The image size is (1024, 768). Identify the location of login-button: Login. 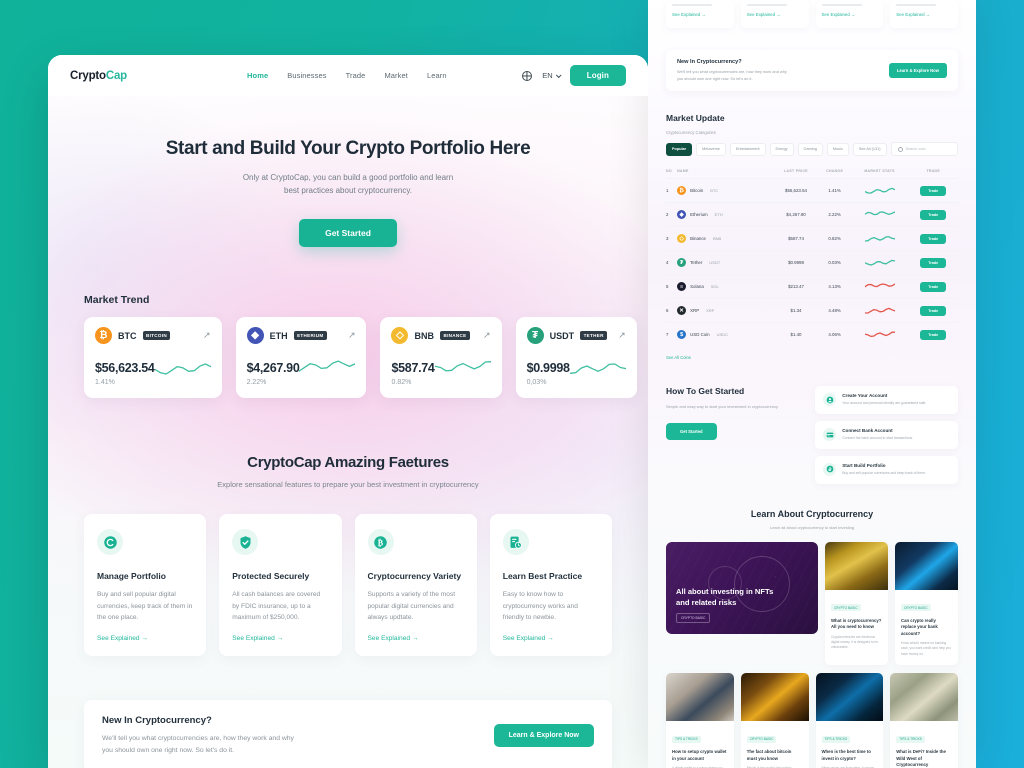
(597, 75).